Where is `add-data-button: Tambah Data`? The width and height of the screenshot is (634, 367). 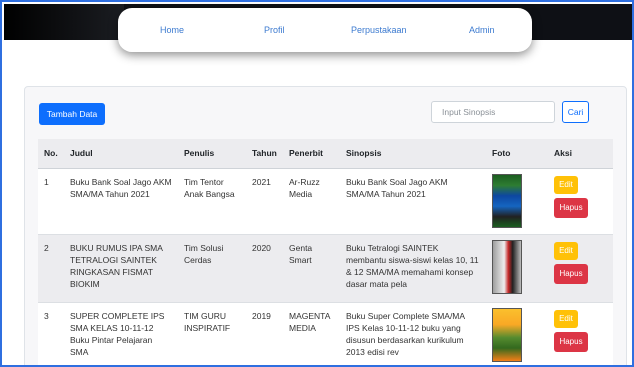
add-data-button: Tambah Data is located at coordinates (72, 114).